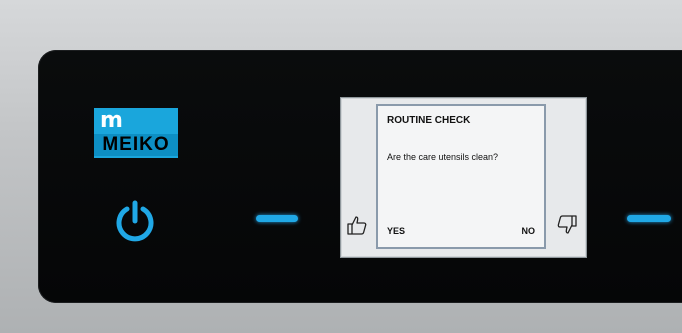 The image size is (682, 333). What do you see at coordinates (111, 120) in the screenshot?
I see `logo-m-mark: m` at bounding box center [111, 120].